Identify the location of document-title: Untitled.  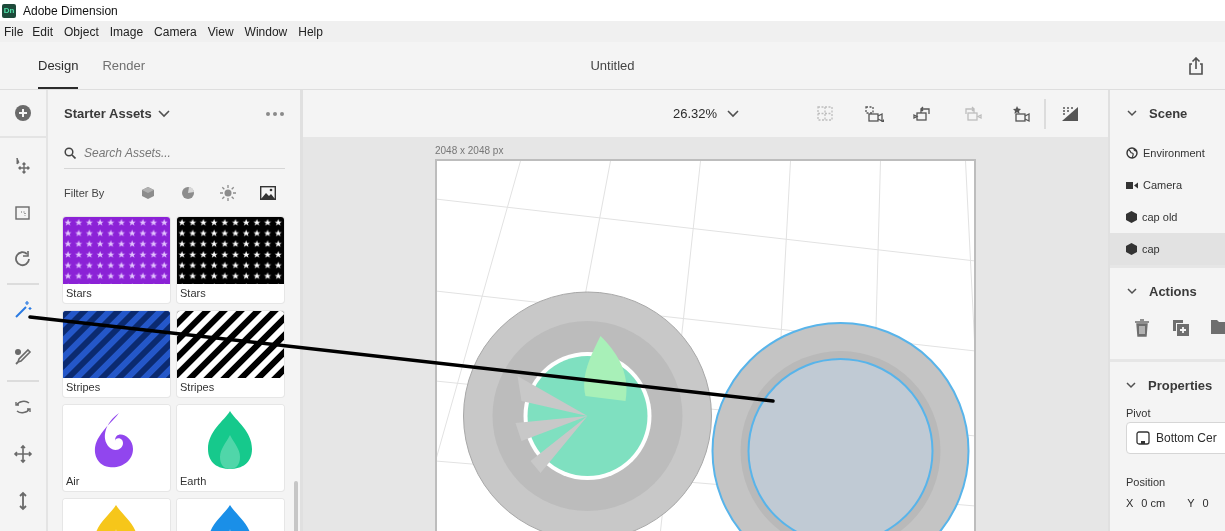
(612, 66).